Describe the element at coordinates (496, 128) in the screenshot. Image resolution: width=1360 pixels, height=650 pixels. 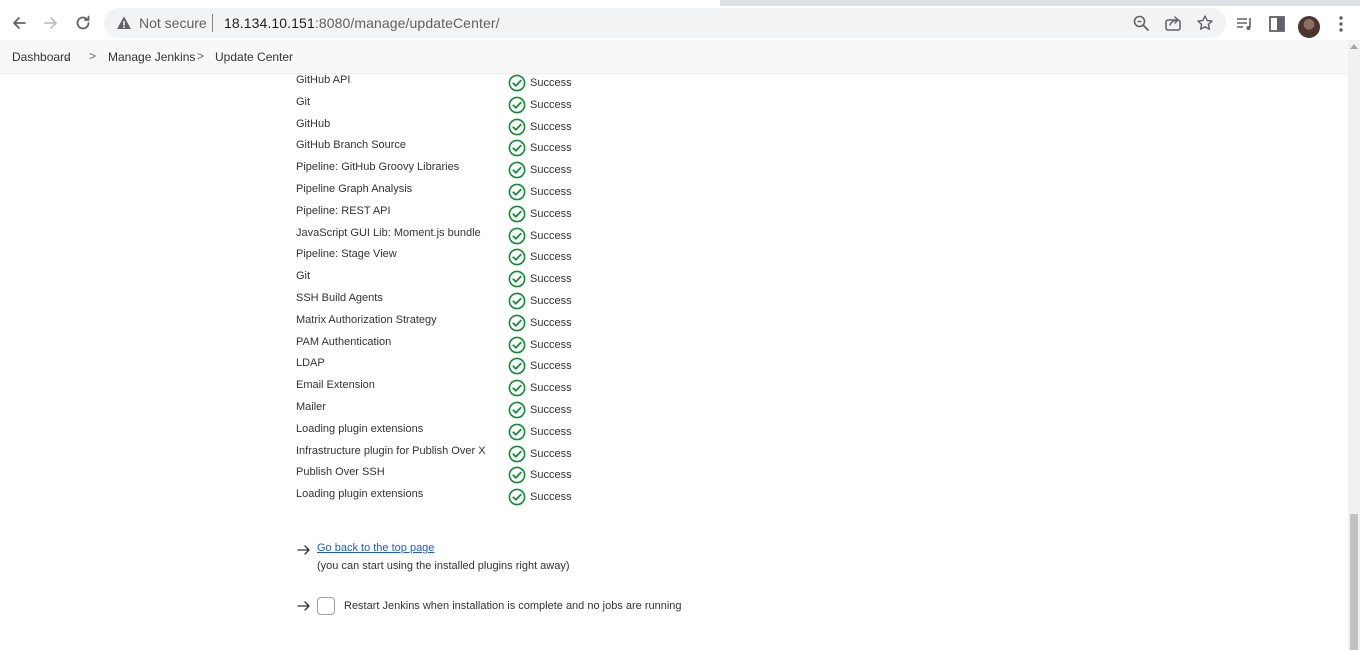
I see `plugin-row: GitHub Success` at that location.